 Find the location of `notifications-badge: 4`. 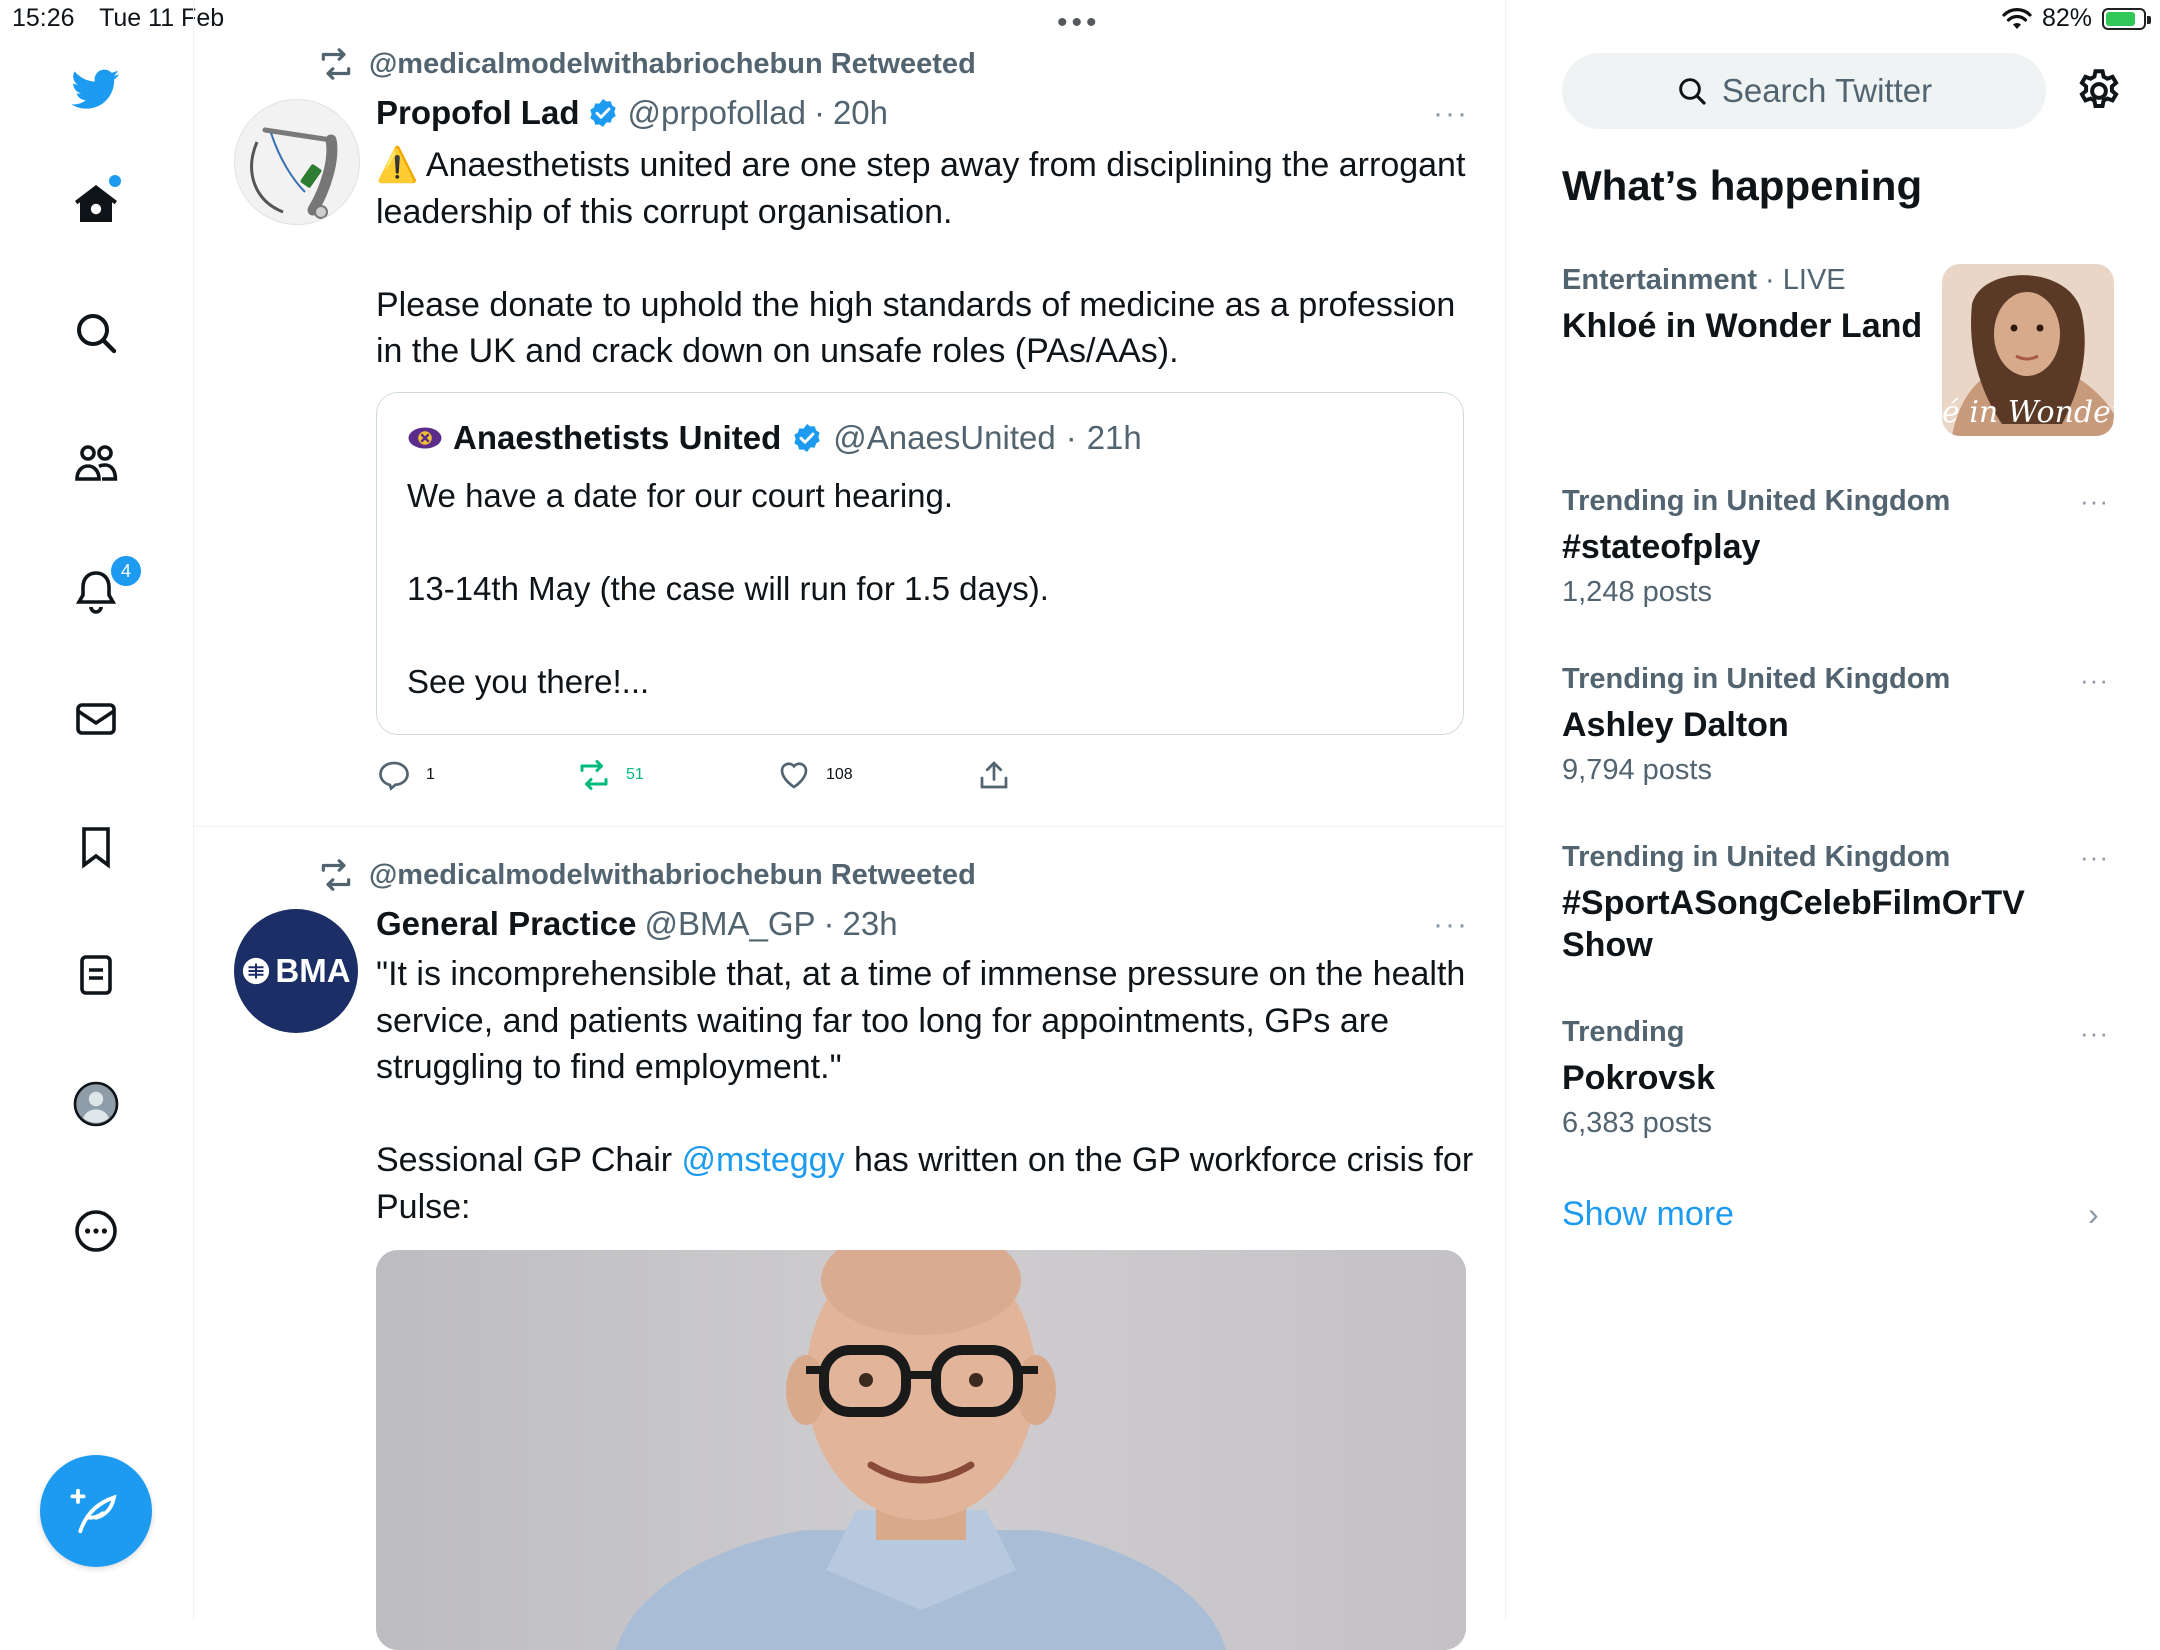

notifications-badge: 4 is located at coordinates (126, 571).